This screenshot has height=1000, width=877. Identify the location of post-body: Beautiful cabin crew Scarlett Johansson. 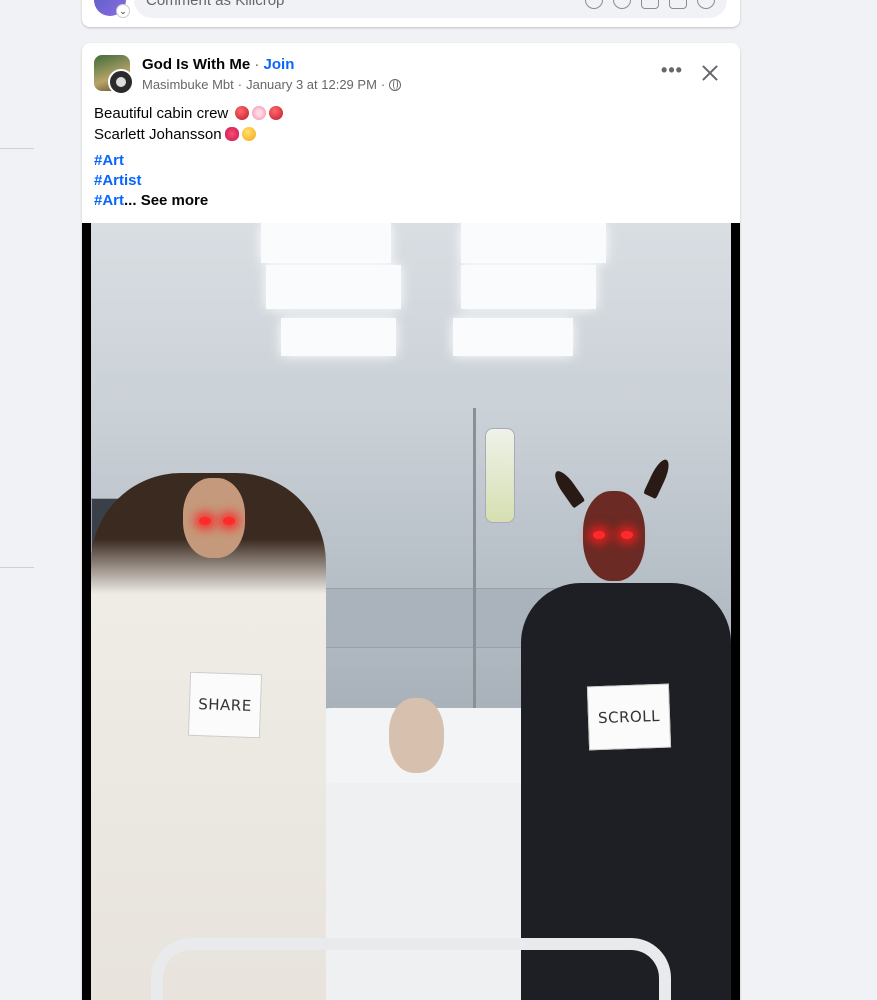
(189, 124).